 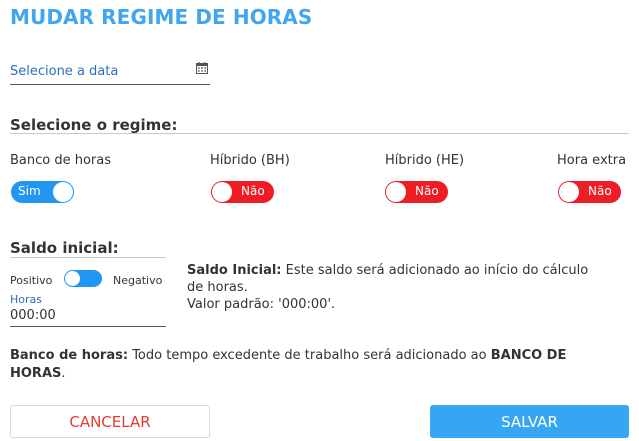 I want to click on positive-label: Positivo, so click(x=31, y=280).